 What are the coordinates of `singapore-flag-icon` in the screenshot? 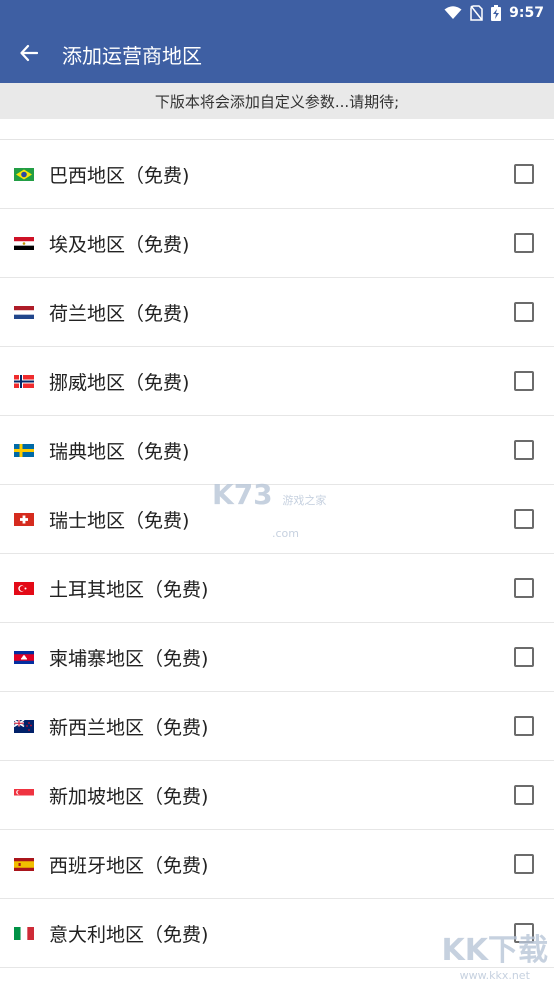 It's located at (24, 795).